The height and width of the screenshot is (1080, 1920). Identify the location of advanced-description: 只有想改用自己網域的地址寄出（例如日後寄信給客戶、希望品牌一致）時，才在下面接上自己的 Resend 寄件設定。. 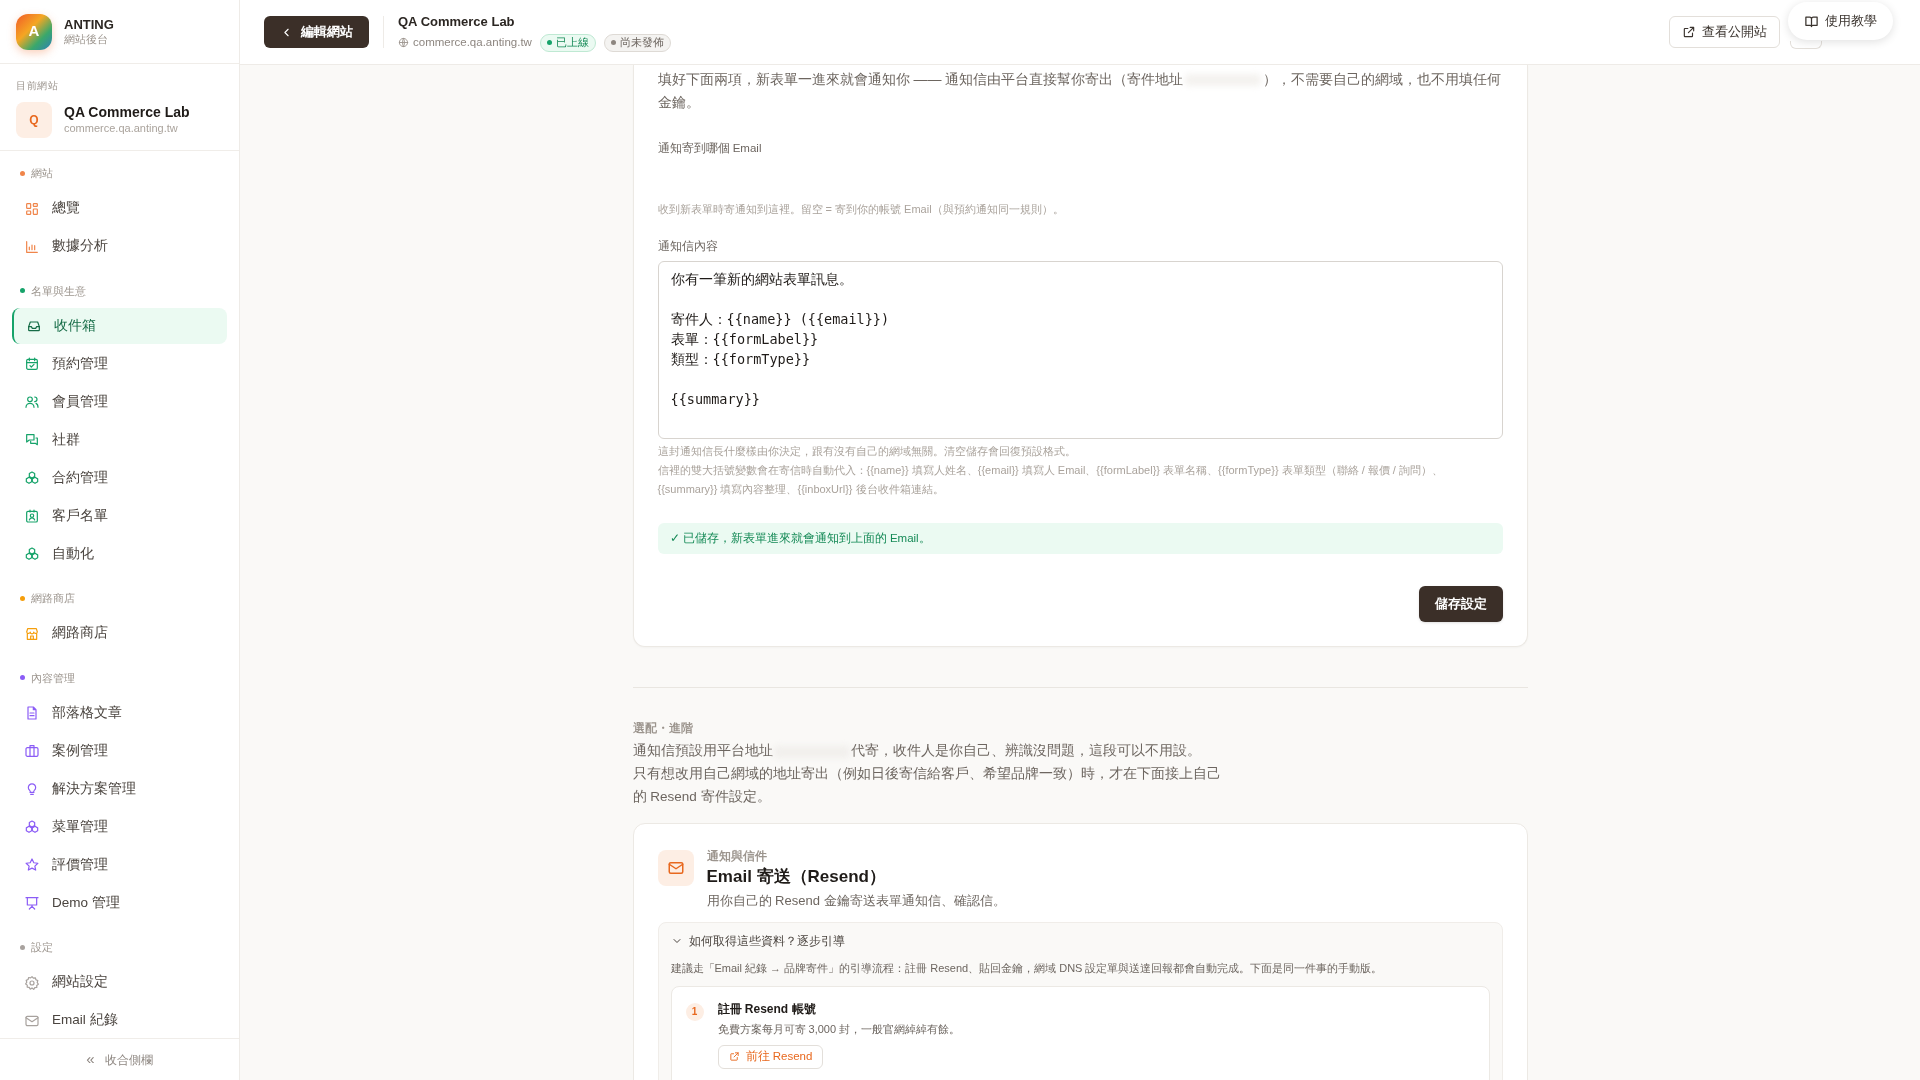
(927, 786).